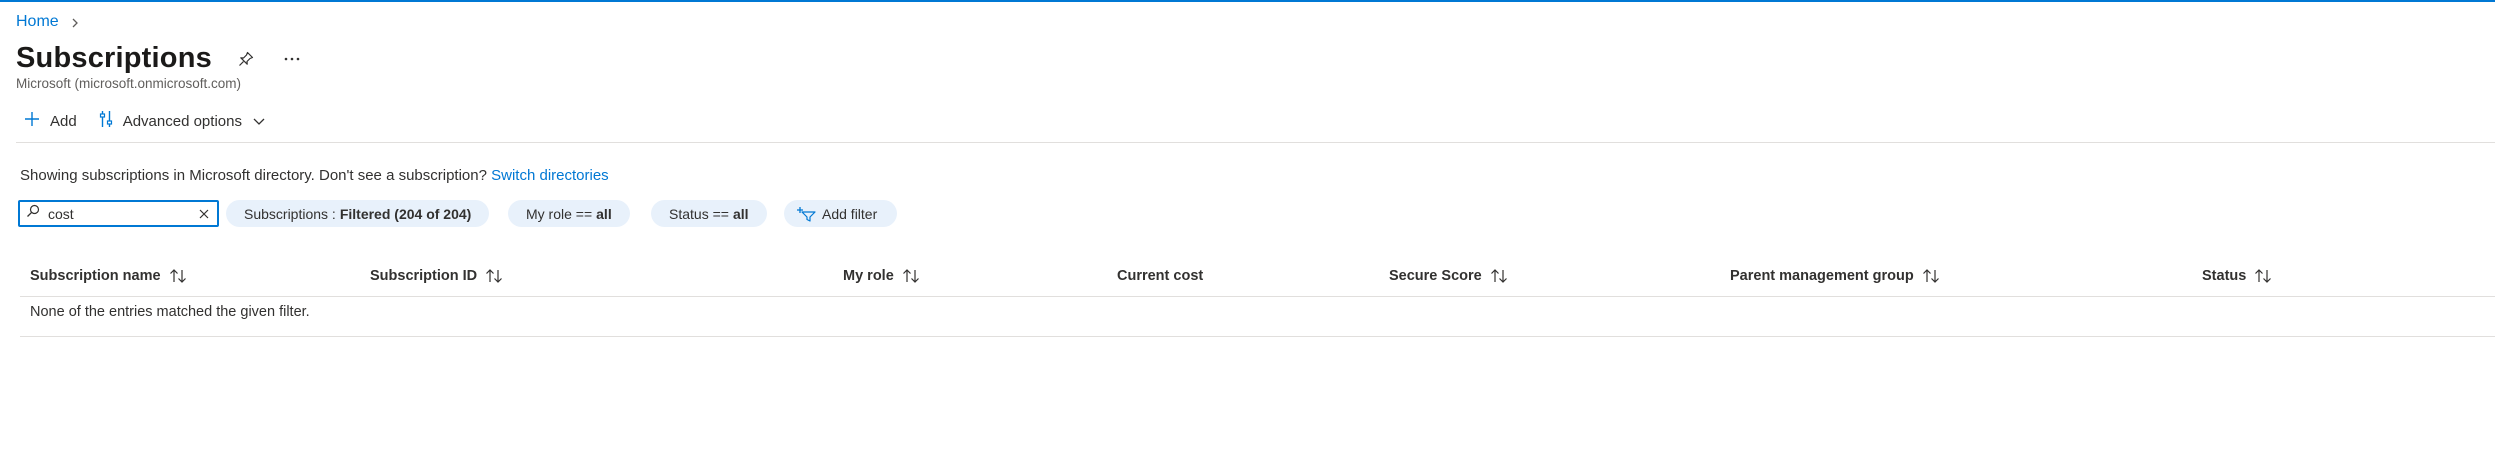 The image size is (2495, 465). I want to click on advanced-options-label: Advanced options, so click(182, 121).